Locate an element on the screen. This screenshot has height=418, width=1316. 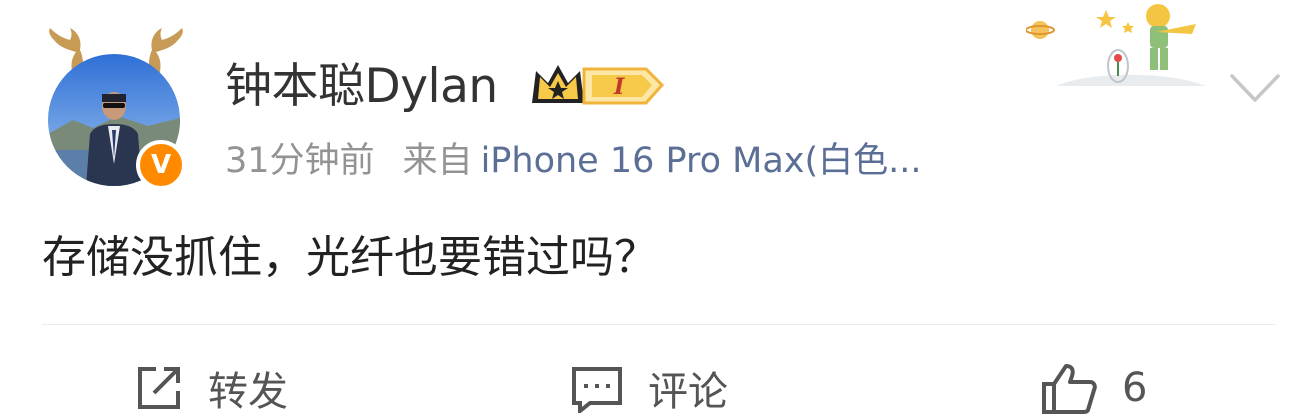
like-icon is located at coordinates (1069, 389).